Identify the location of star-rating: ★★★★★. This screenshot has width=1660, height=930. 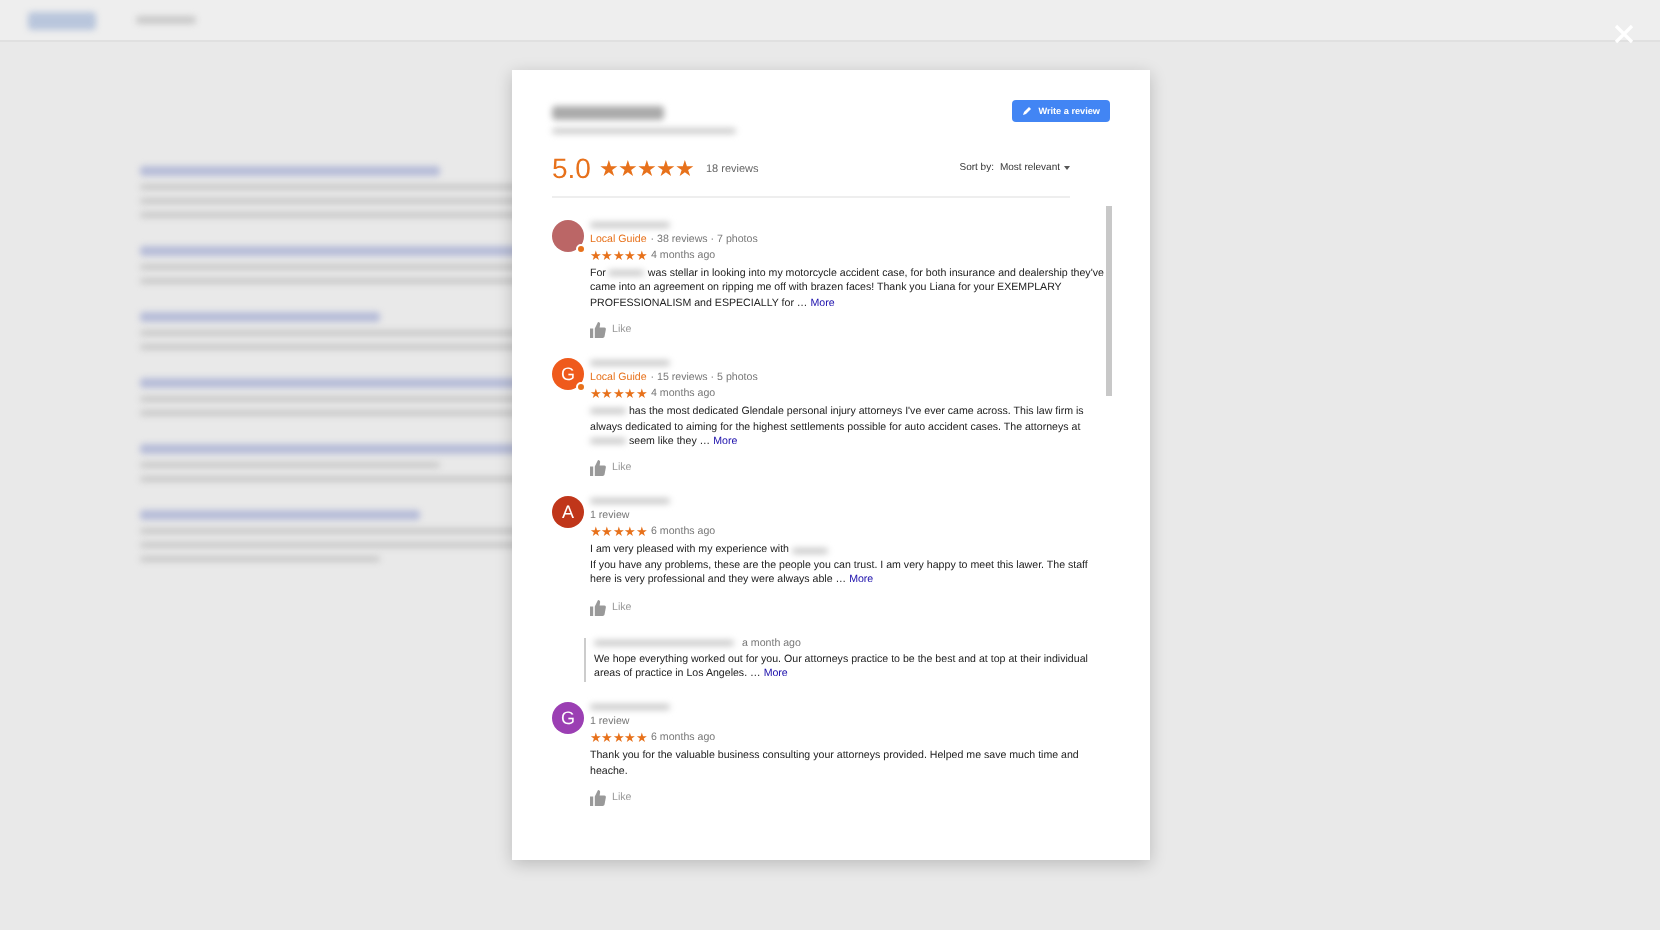
(646, 168).